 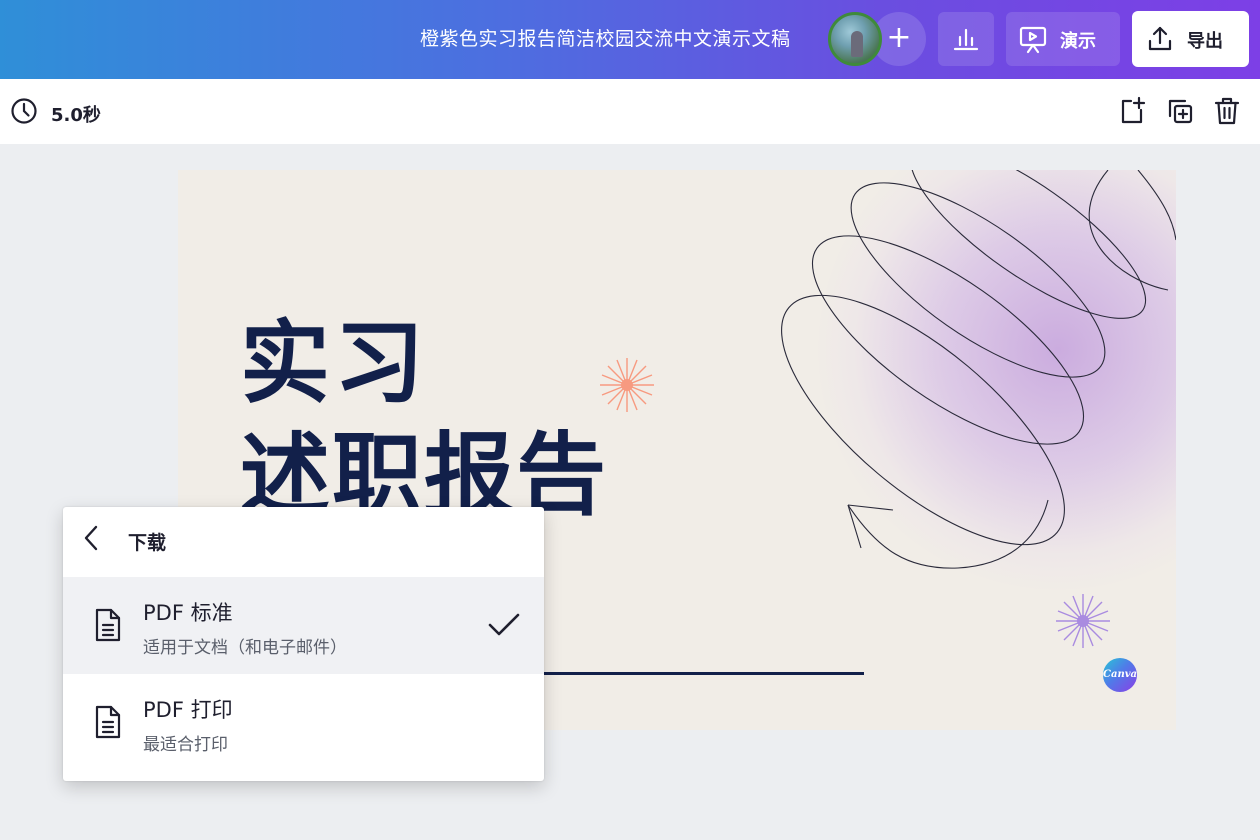 I want to click on page-toolbar: 5.0秒, so click(x=630, y=111).